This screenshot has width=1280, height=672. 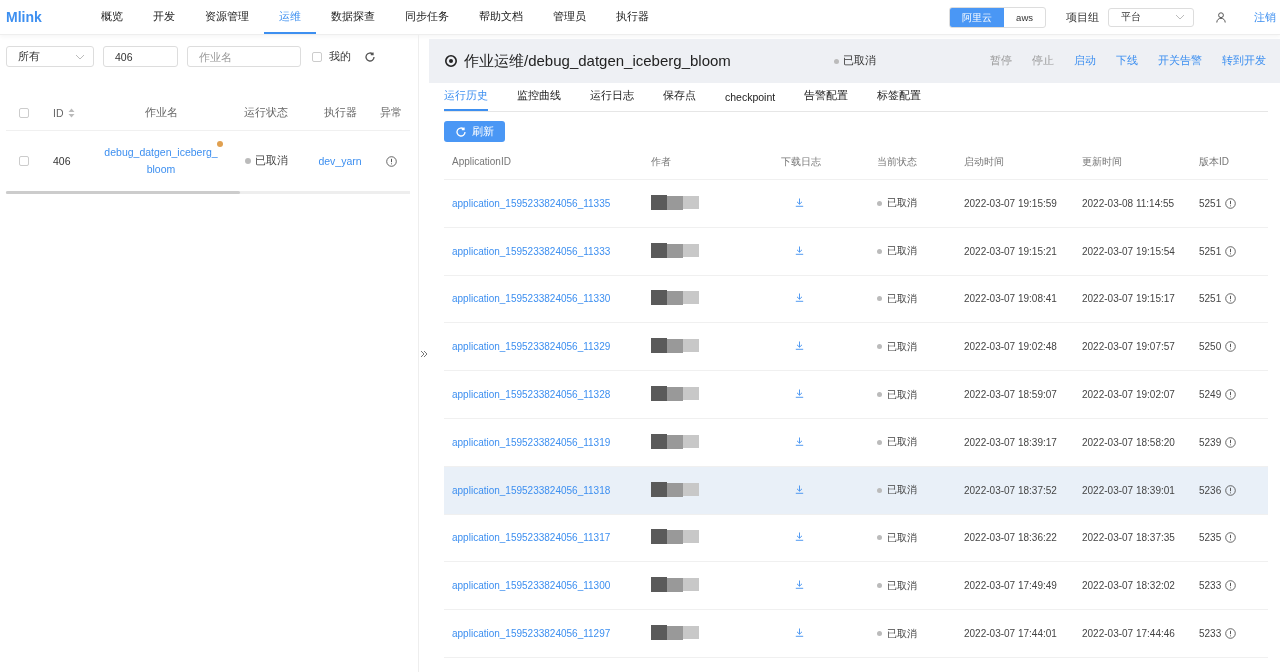 What do you see at coordinates (750, 101) in the screenshot?
I see `tab: checkpoint` at bounding box center [750, 101].